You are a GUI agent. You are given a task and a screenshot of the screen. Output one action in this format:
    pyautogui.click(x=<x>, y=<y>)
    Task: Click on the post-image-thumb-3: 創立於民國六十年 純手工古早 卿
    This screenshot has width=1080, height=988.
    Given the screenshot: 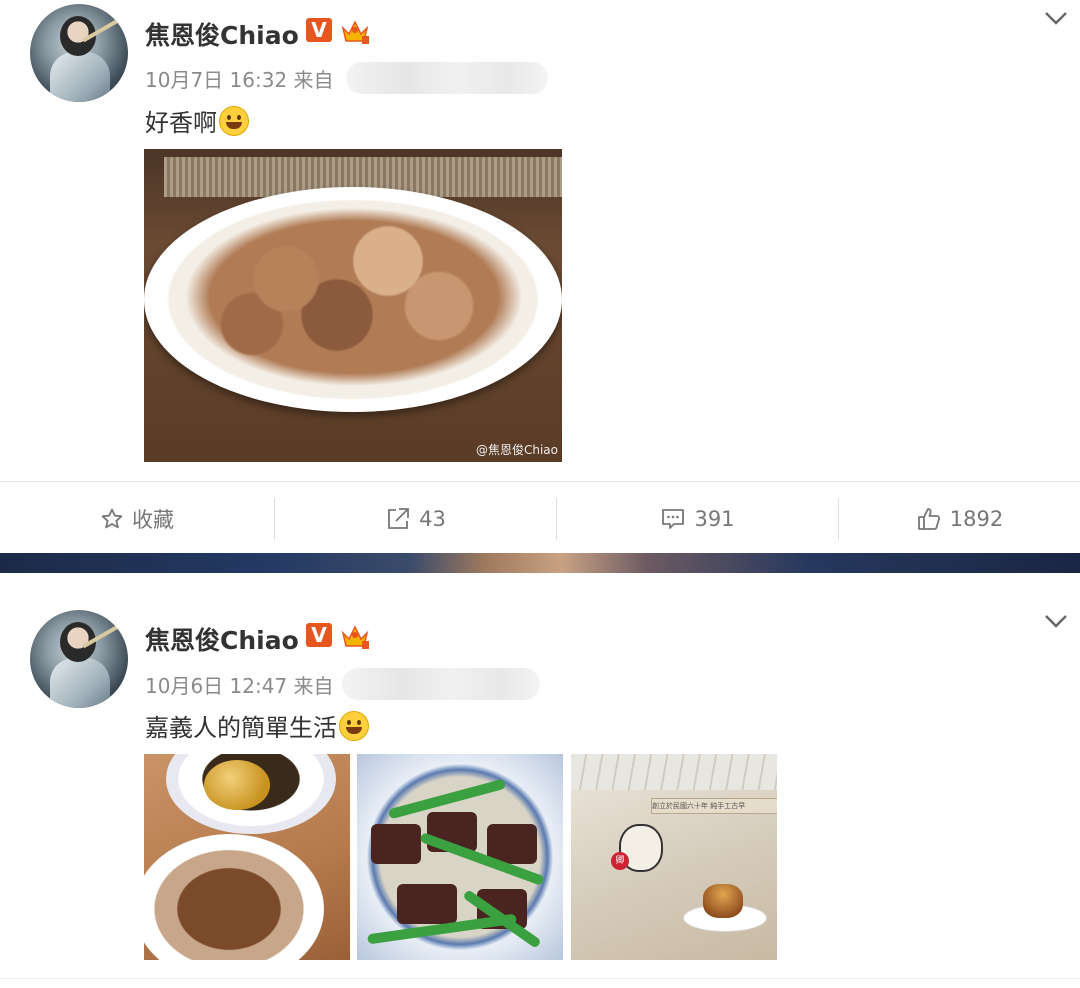 What is the action you would take?
    pyautogui.click(x=674, y=857)
    